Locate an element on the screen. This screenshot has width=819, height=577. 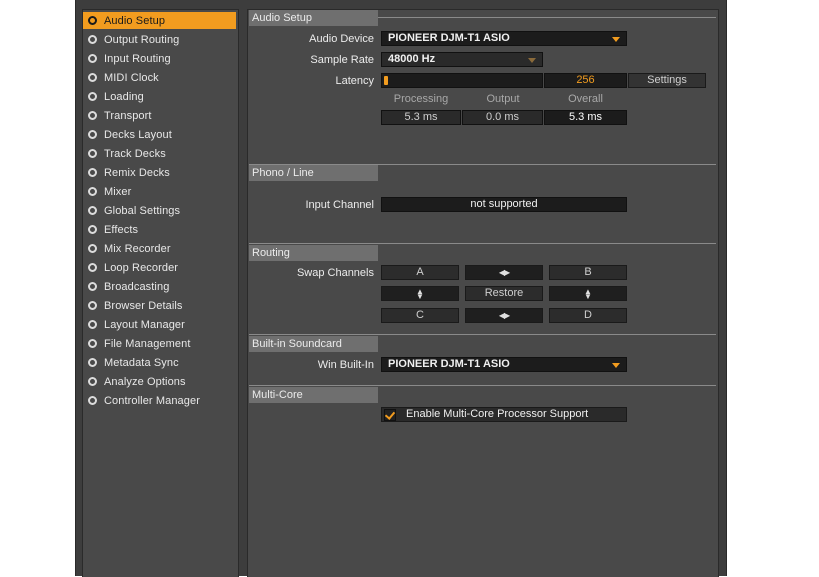
sidebar-item-loading: Loading is located at coordinates (159, 96).